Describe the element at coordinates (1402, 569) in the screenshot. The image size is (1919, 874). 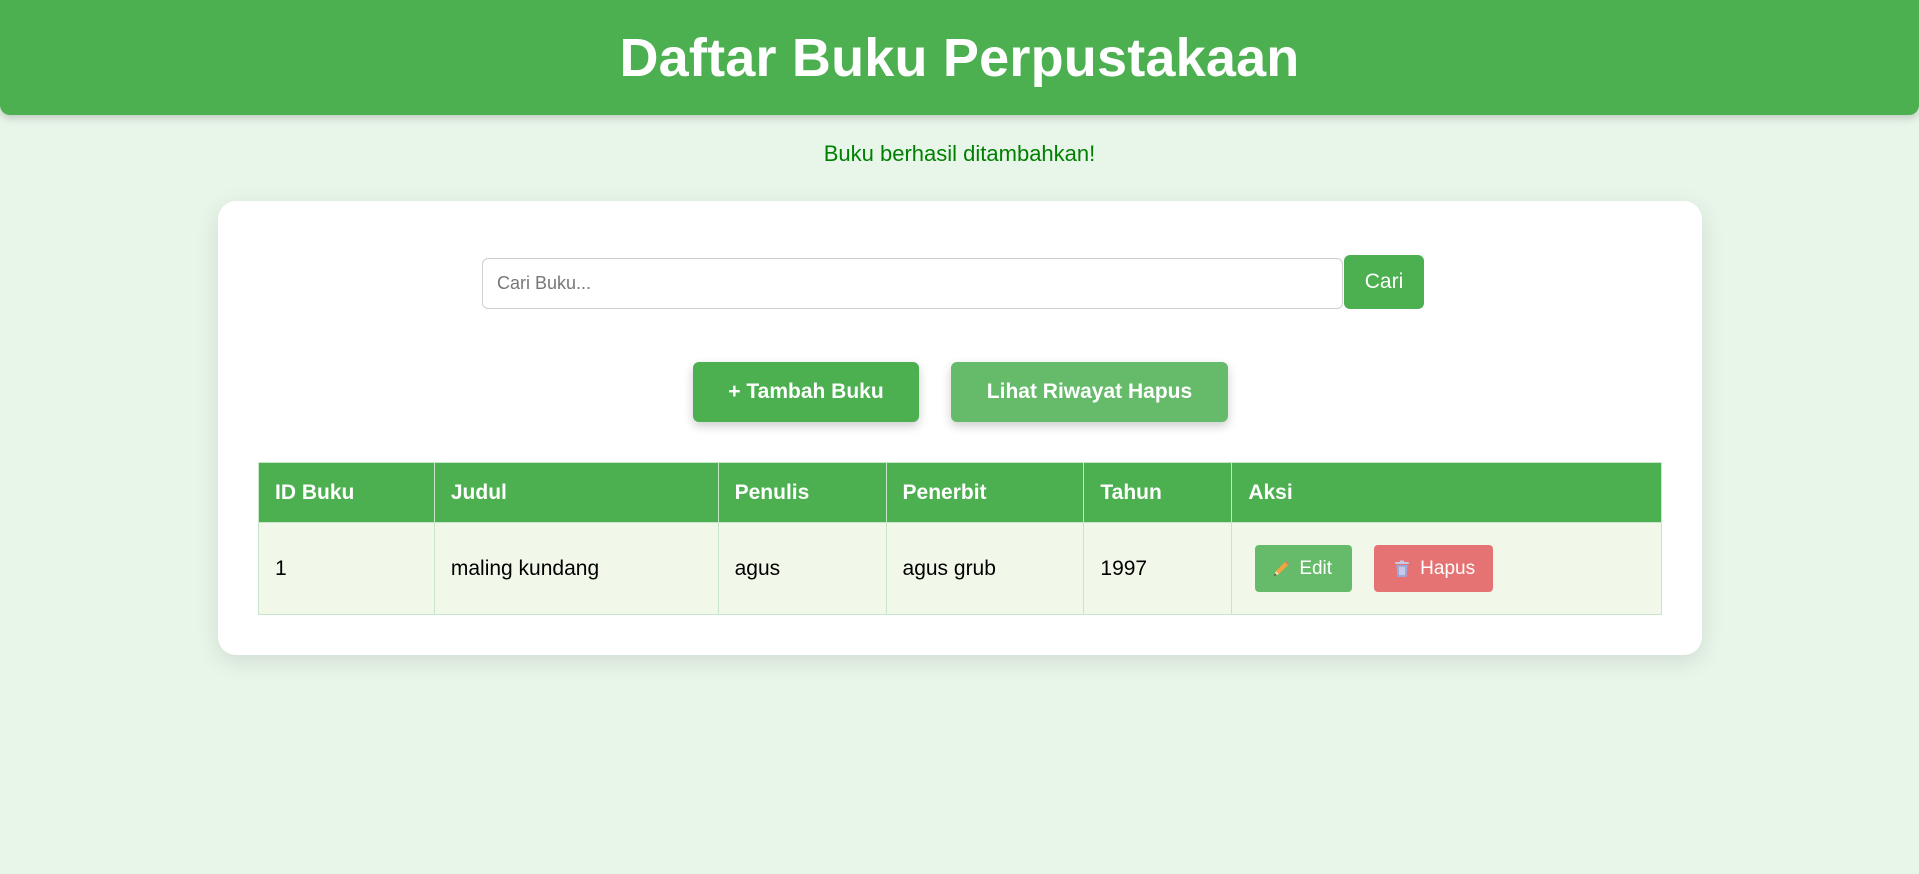
I see `trash-icon` at that location.